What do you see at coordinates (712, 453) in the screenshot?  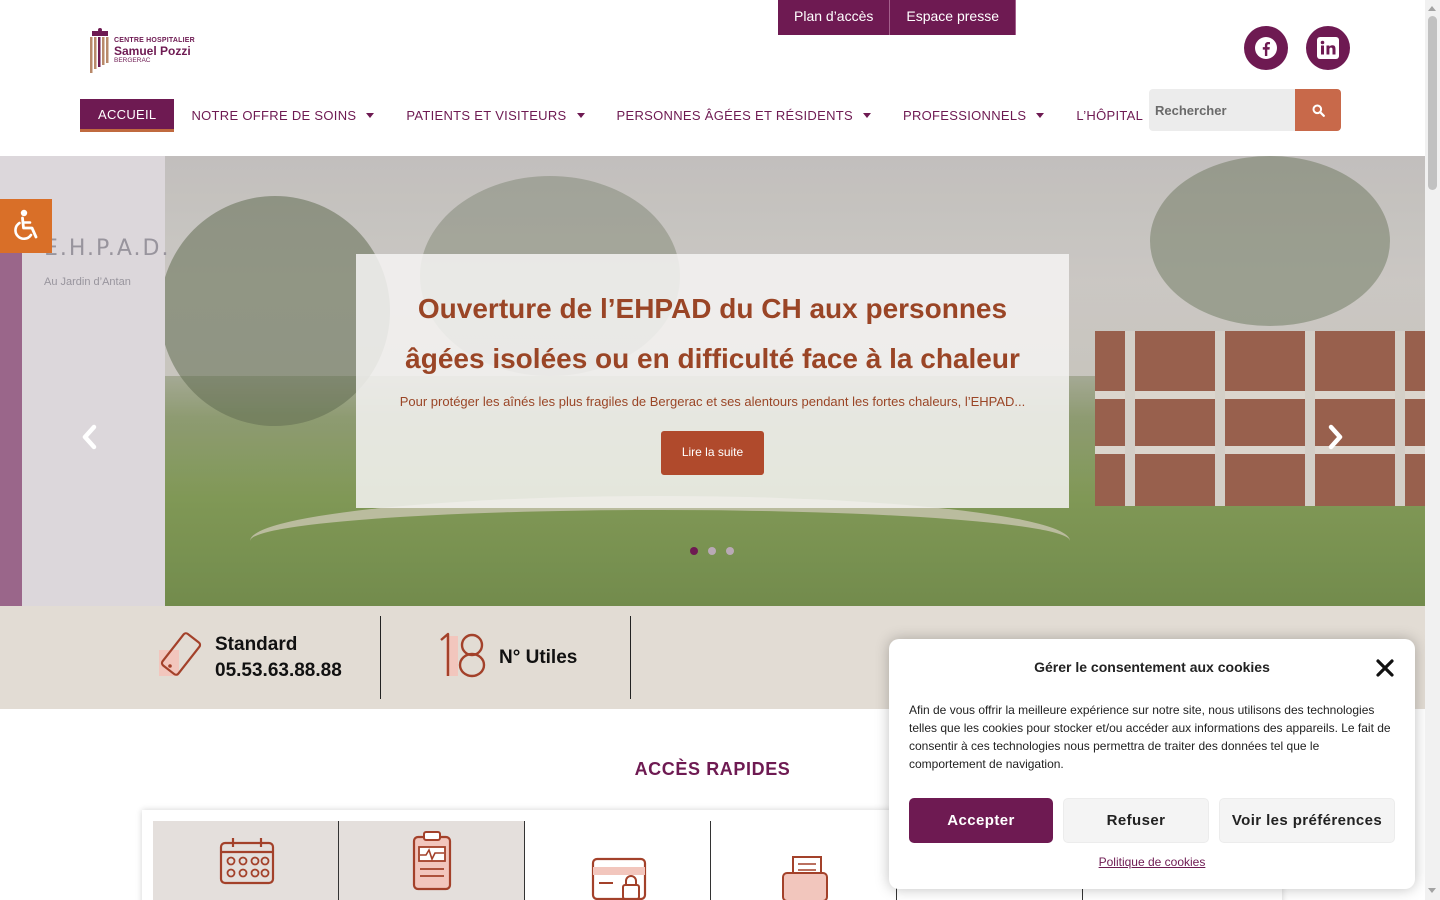 I see `read-more-button: Lire la suite` at bounding box center [712, 453].